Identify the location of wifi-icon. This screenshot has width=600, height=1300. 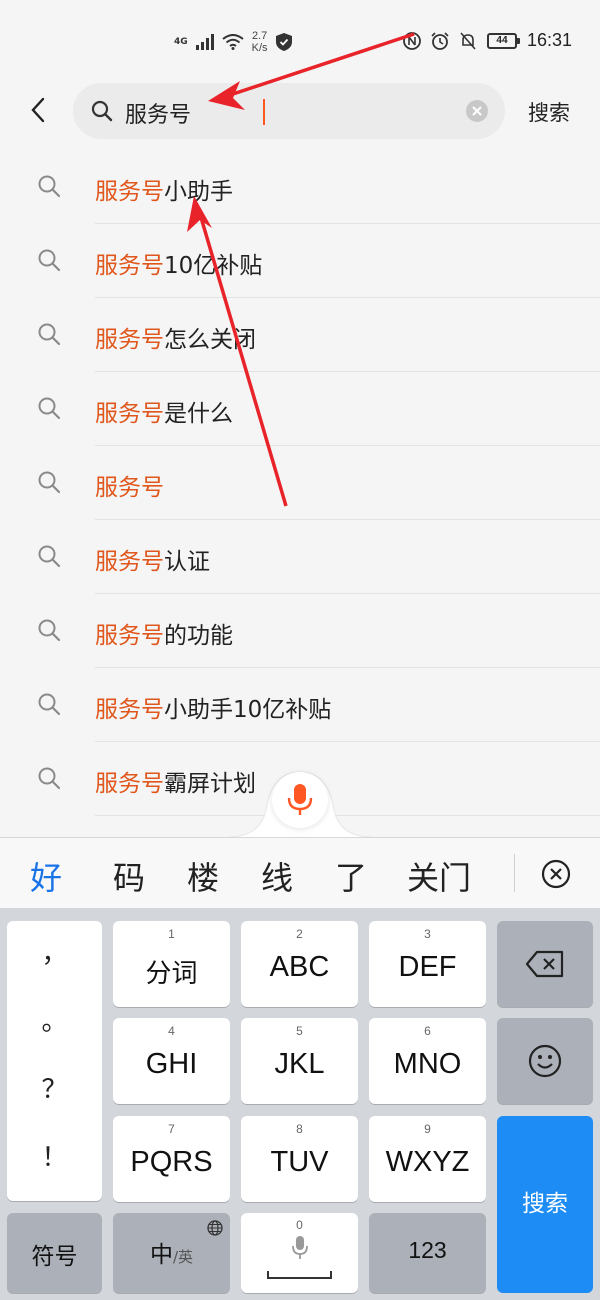
(233, 42).